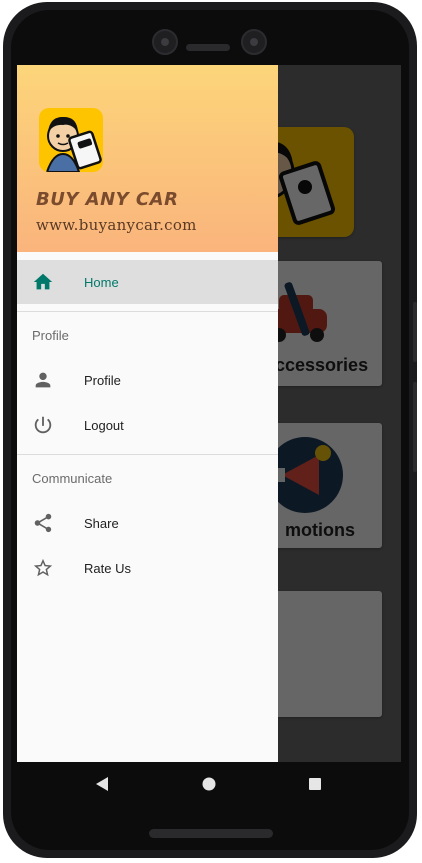 This screenshot has width=422, height=863. Describe the element at coordinates (101, 282) in the screenshot. I see `drawer-item-home-label: Home` at that location.